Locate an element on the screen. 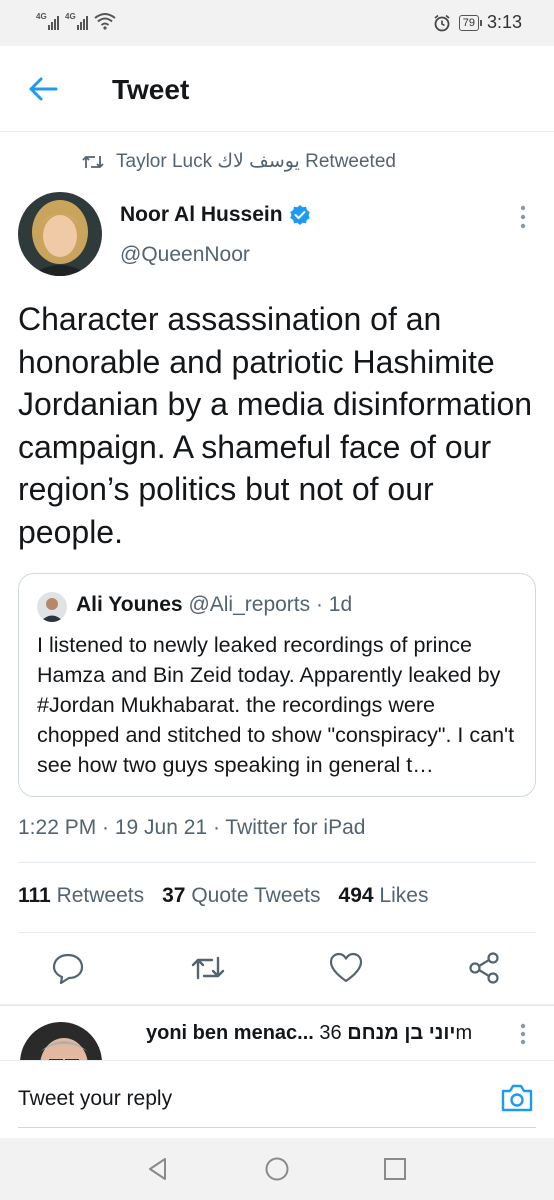 The image size is (554, 1200). author-avatar is located at coordinates (60, 234).